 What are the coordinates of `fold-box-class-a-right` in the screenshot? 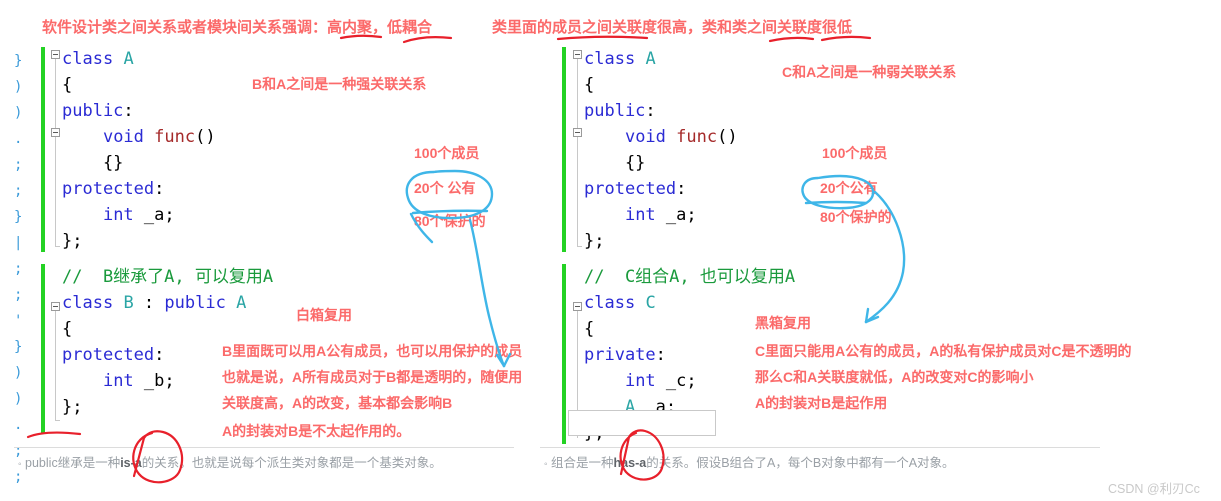 It's located at (577, 54).